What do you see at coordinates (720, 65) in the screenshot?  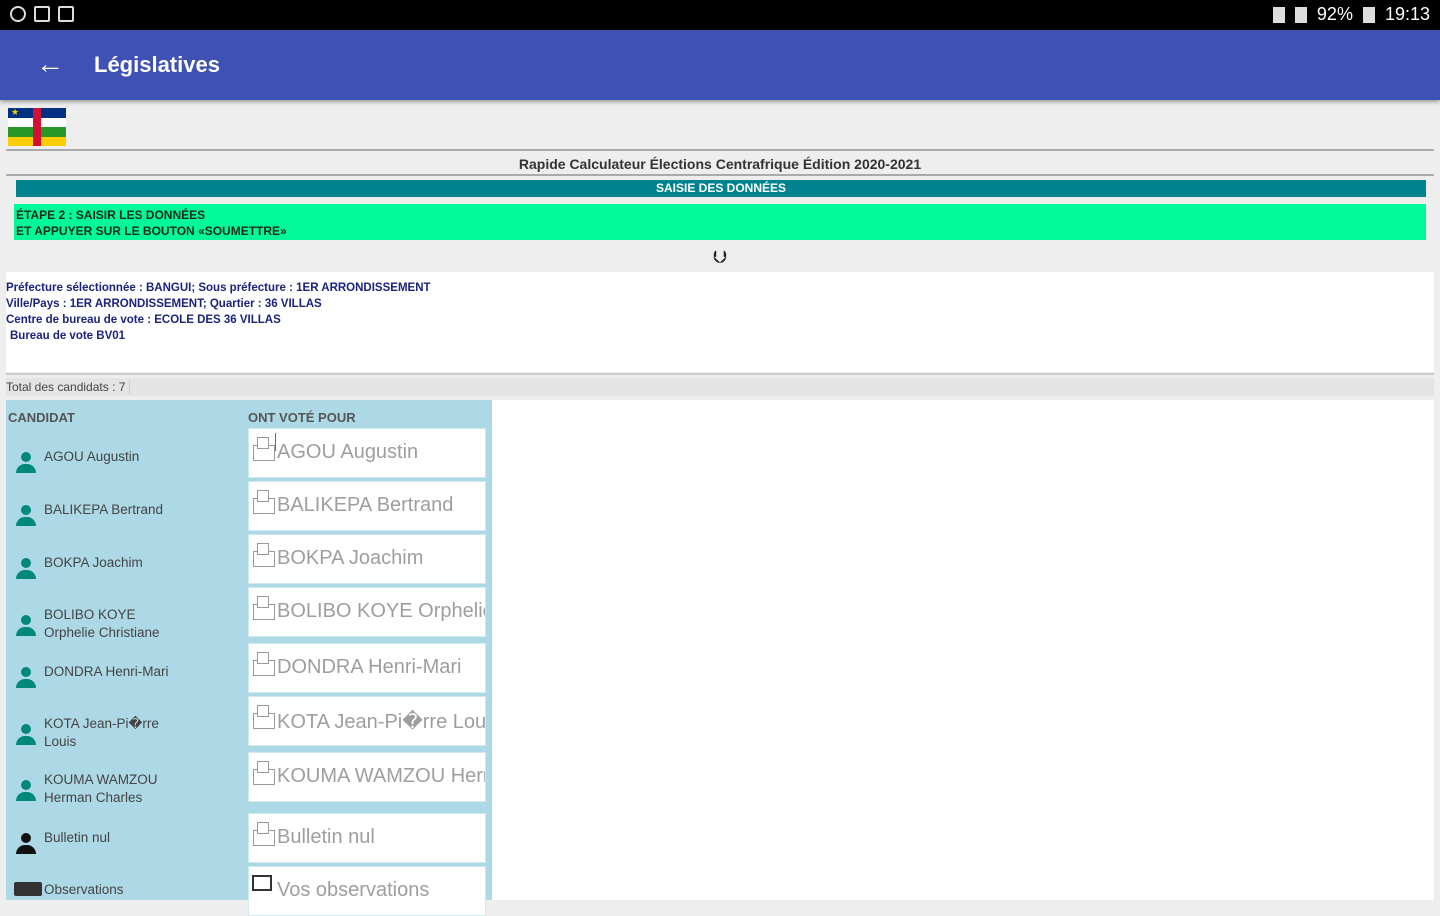 I see `app-bar: ← Législatives` at bounding box center [720, 65].